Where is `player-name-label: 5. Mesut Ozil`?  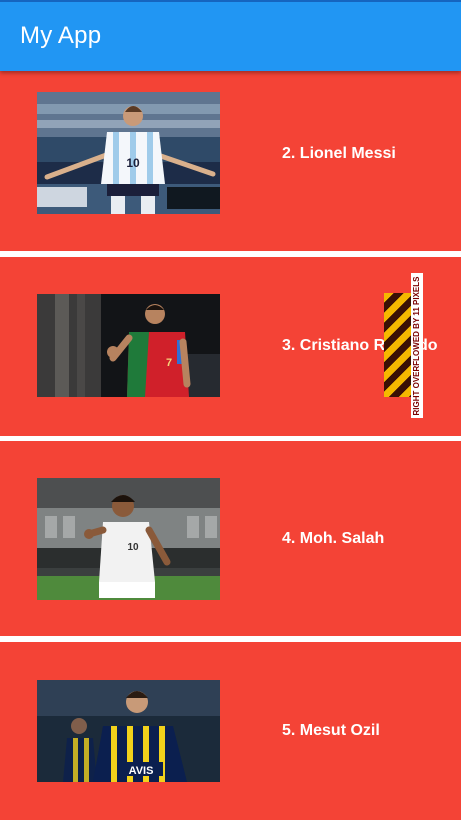 player-name-label: 5. Mesut Ozil is located at coordinates (331, 730).